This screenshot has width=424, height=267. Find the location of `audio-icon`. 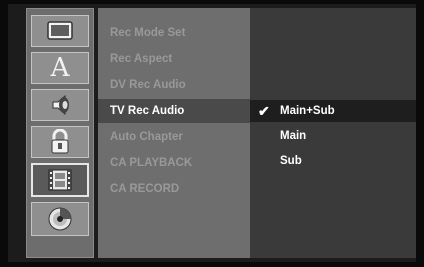

audio-icon is located at coordinates (60, 105).